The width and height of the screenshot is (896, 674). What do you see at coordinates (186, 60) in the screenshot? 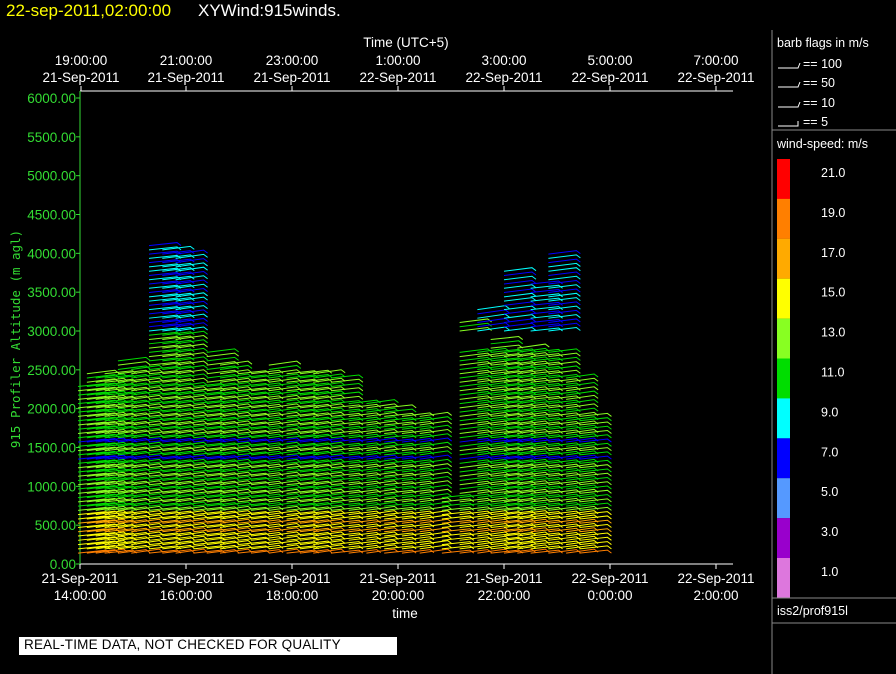
I see `top-x-tick-label-time: 21:00:00` at bounding box center [186, 60].